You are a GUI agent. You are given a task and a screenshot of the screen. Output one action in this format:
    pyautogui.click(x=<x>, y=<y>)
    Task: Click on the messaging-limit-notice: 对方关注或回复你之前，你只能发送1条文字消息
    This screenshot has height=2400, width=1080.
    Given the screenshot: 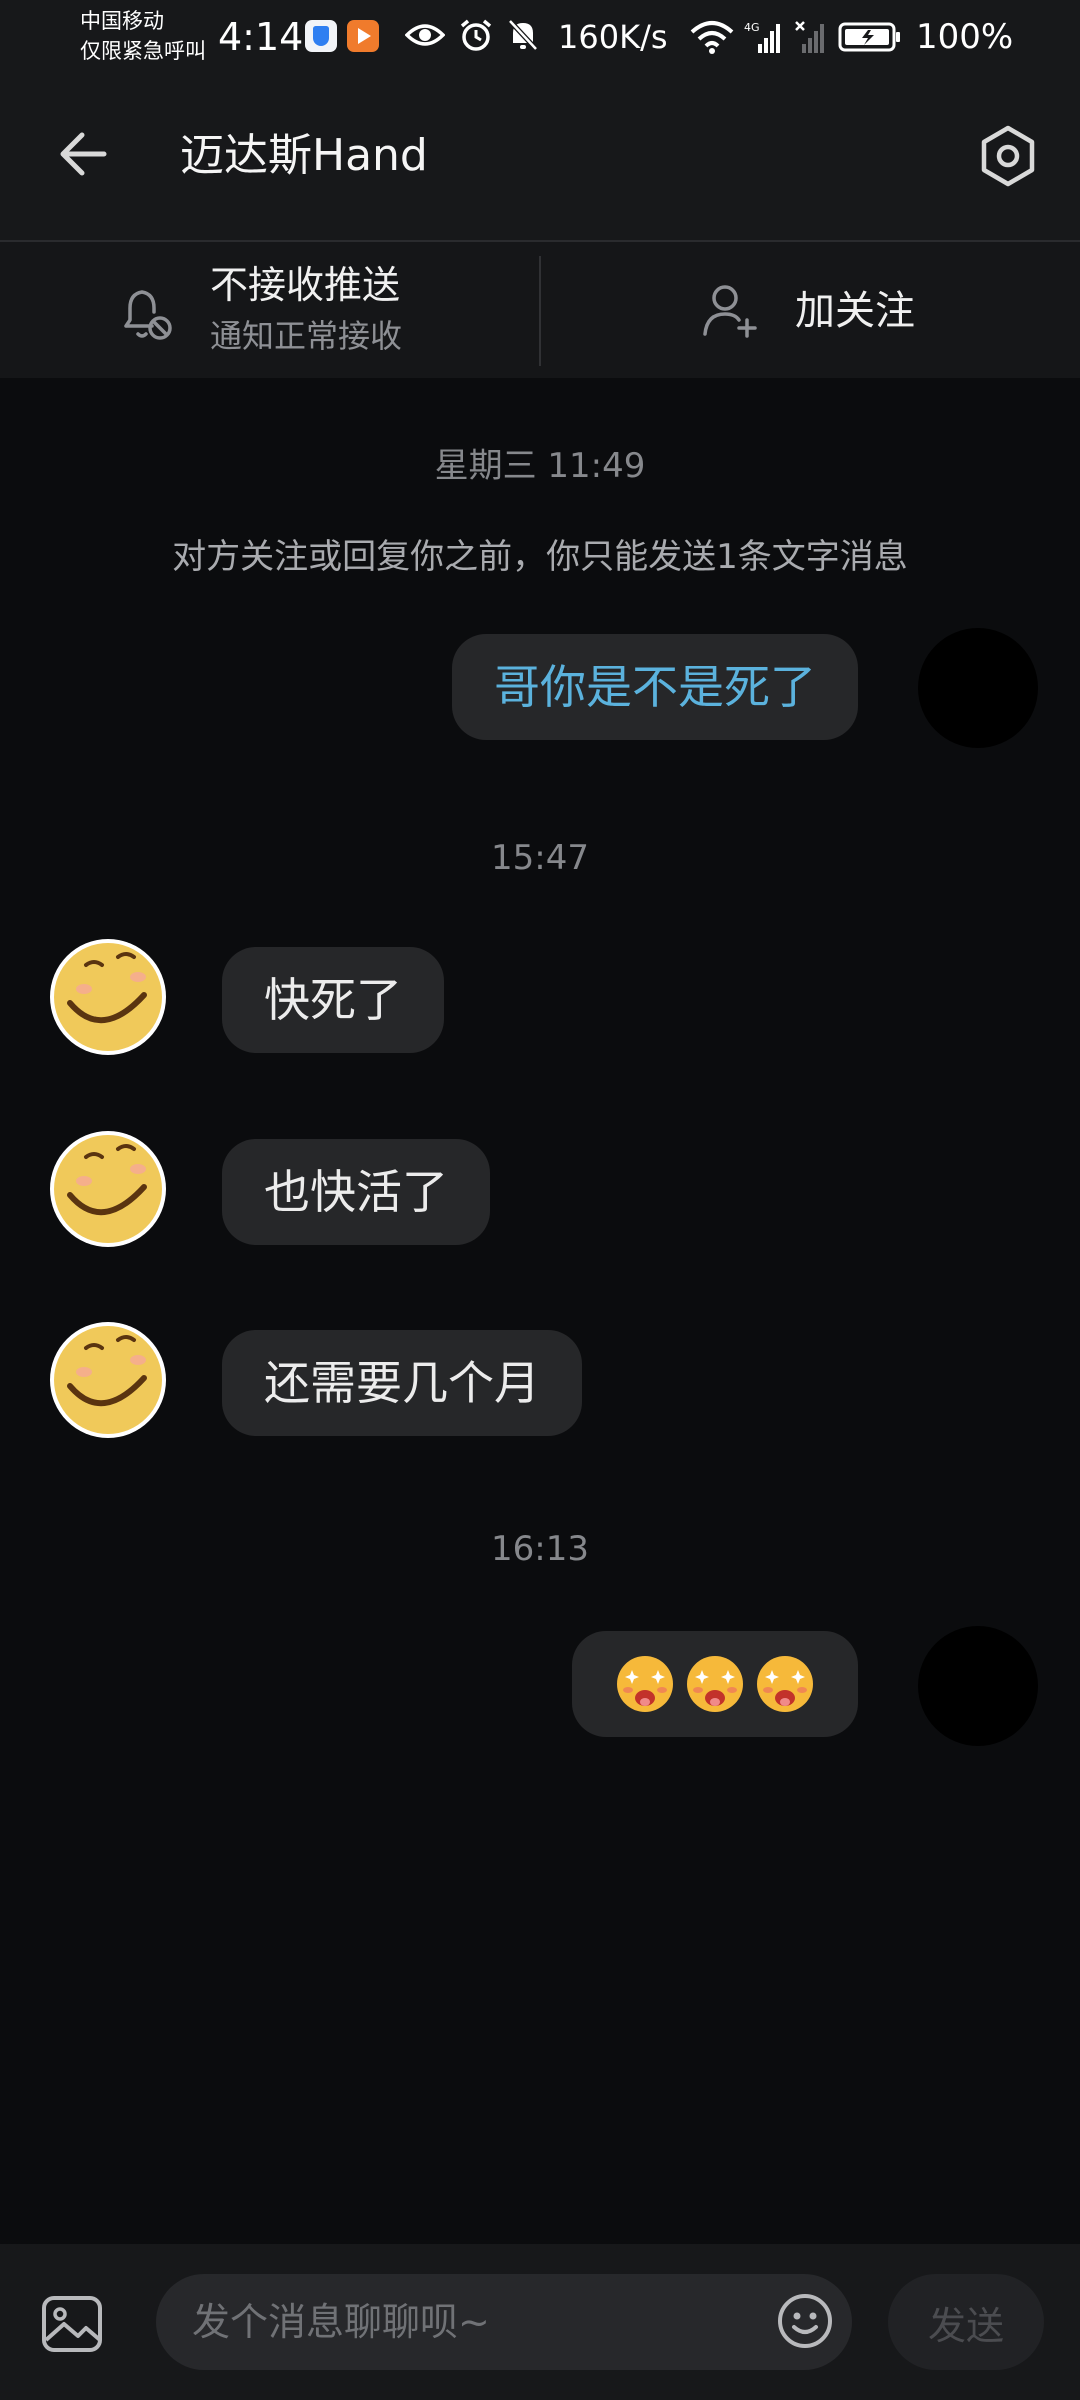 What is the action you would take?
    pyautogui.click(x=540, y=557)
    